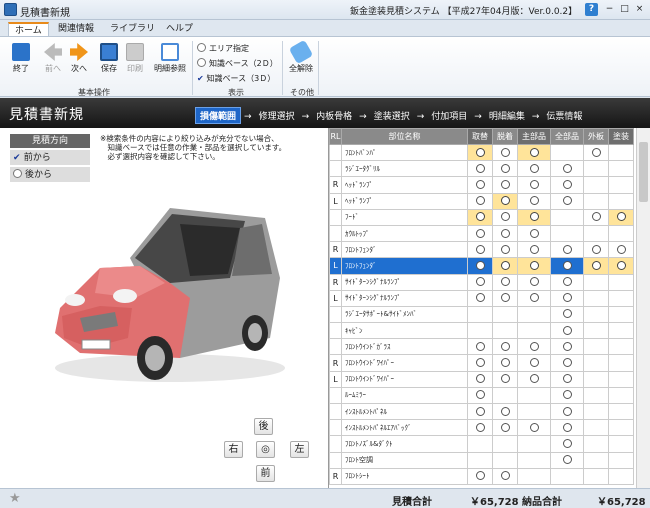  What do you see at coordinates (507, 115) in the screenshot?
I see `step-detail: 明細編集` at bounding box center [507, 115].